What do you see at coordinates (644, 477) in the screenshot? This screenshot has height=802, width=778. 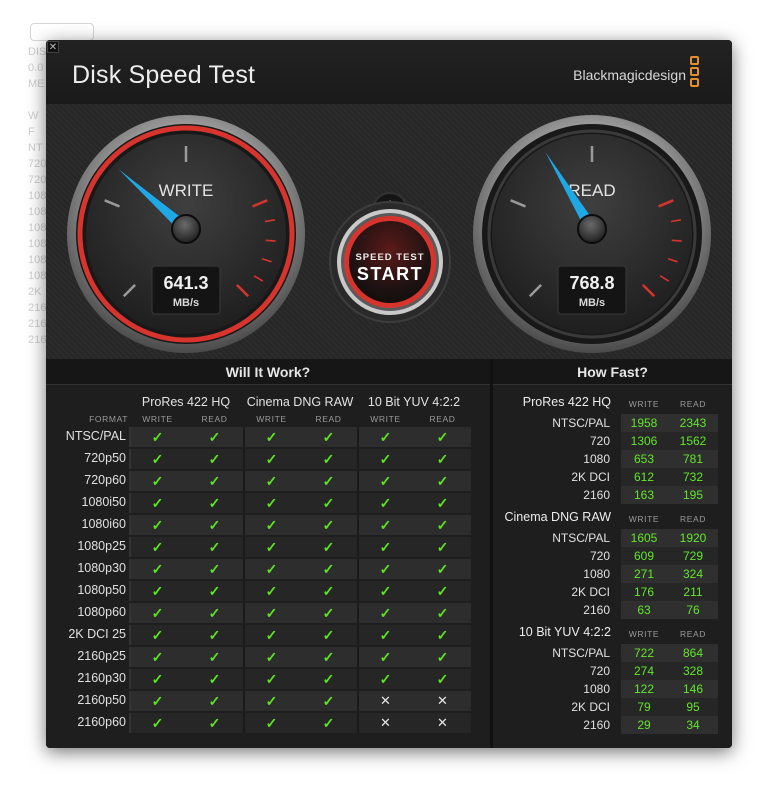 I see `write-fps-value: 612` at bounding box center [644, 477].